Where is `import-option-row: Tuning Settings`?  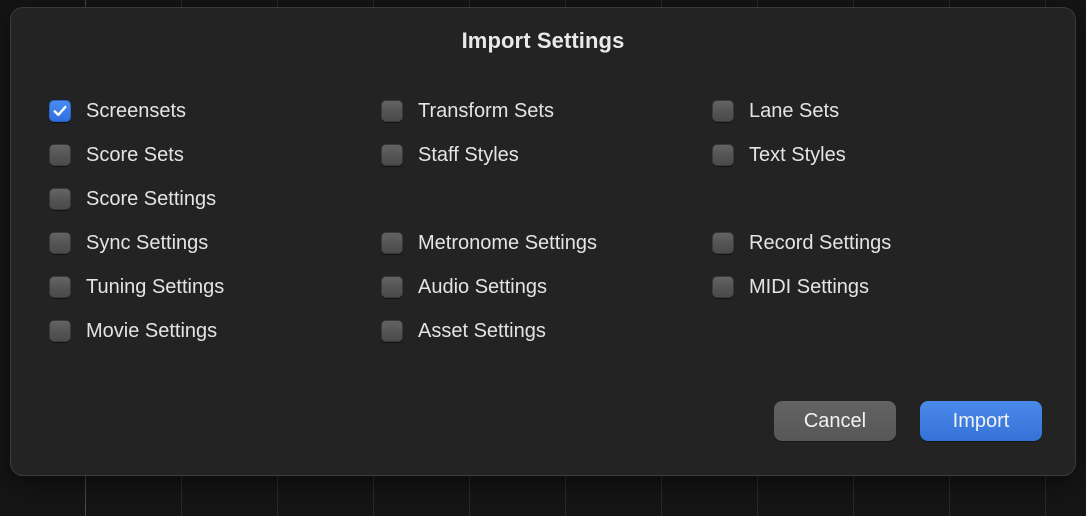
import-option-row: Tuning Settings is located at coordinates (136, 287).